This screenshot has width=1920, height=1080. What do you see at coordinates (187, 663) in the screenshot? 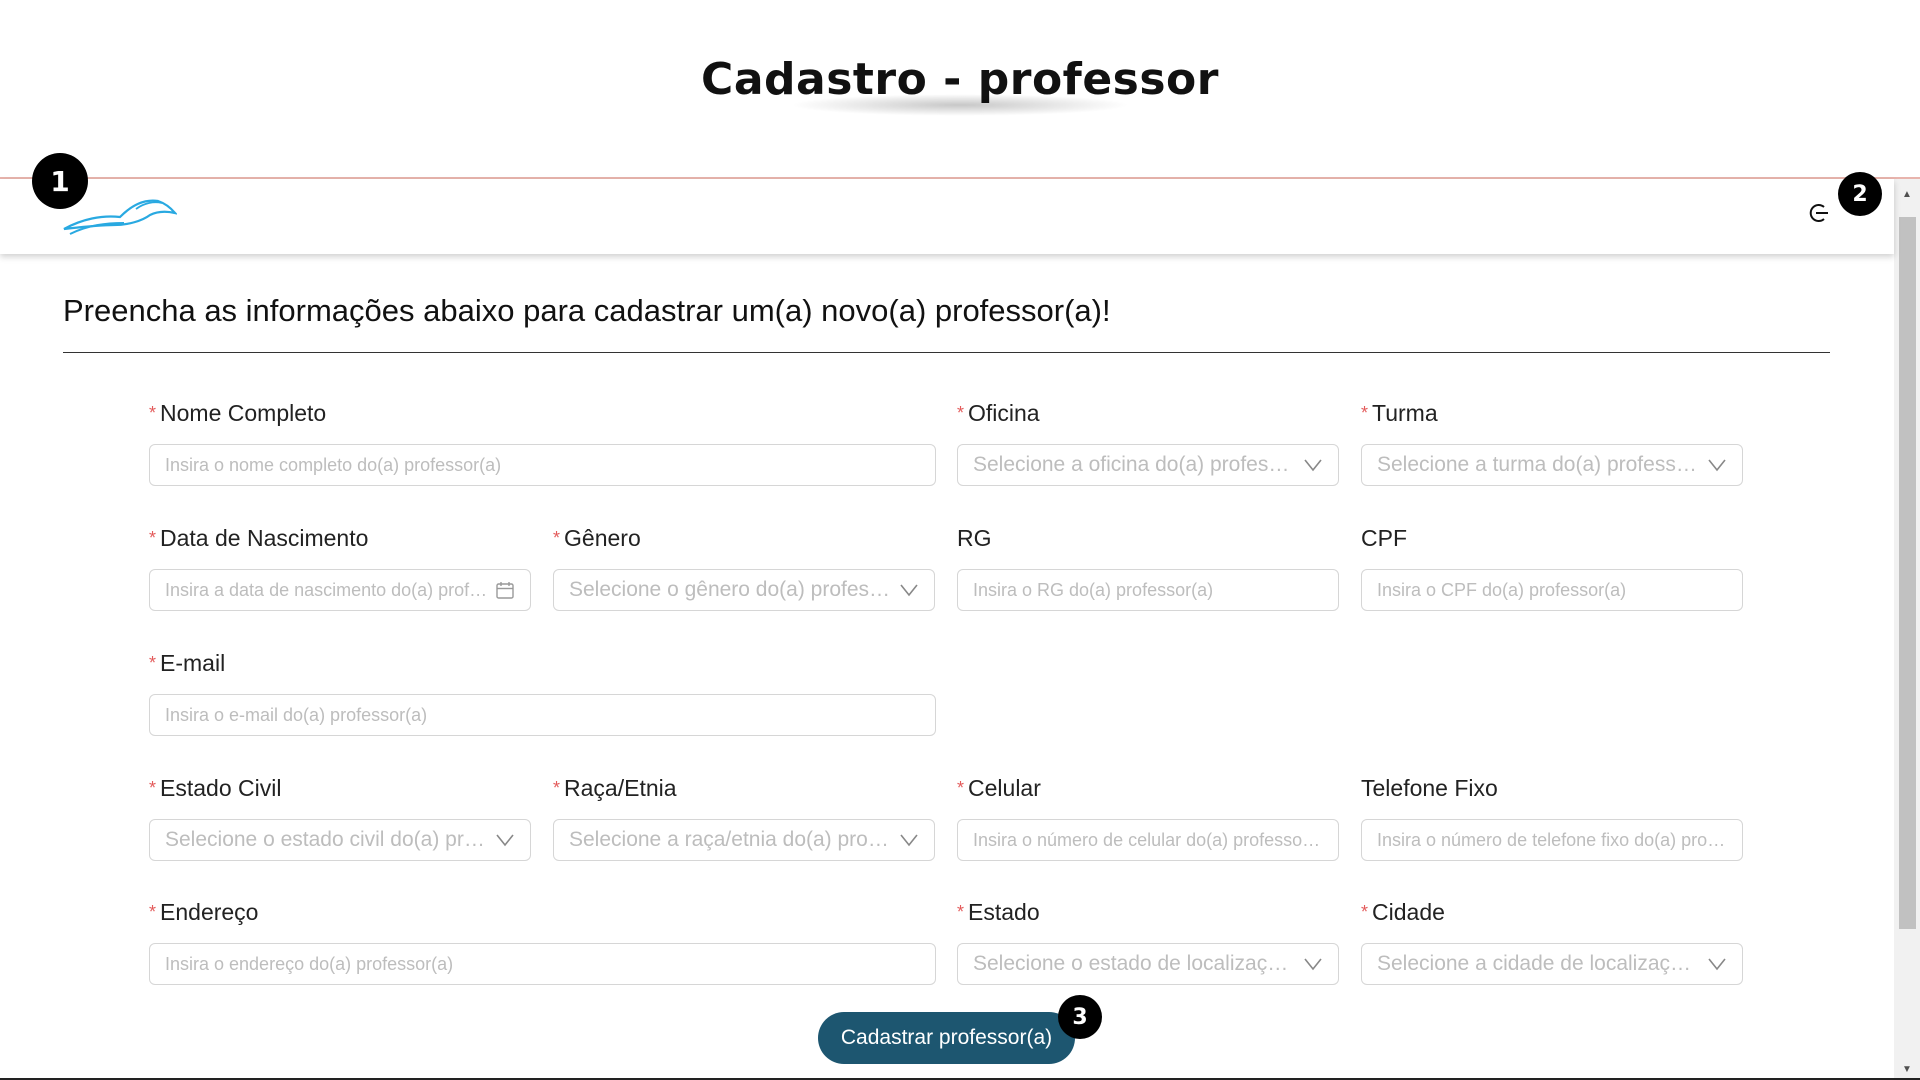
I see `email-label: * E-mail` at bounding box center [187, 663].